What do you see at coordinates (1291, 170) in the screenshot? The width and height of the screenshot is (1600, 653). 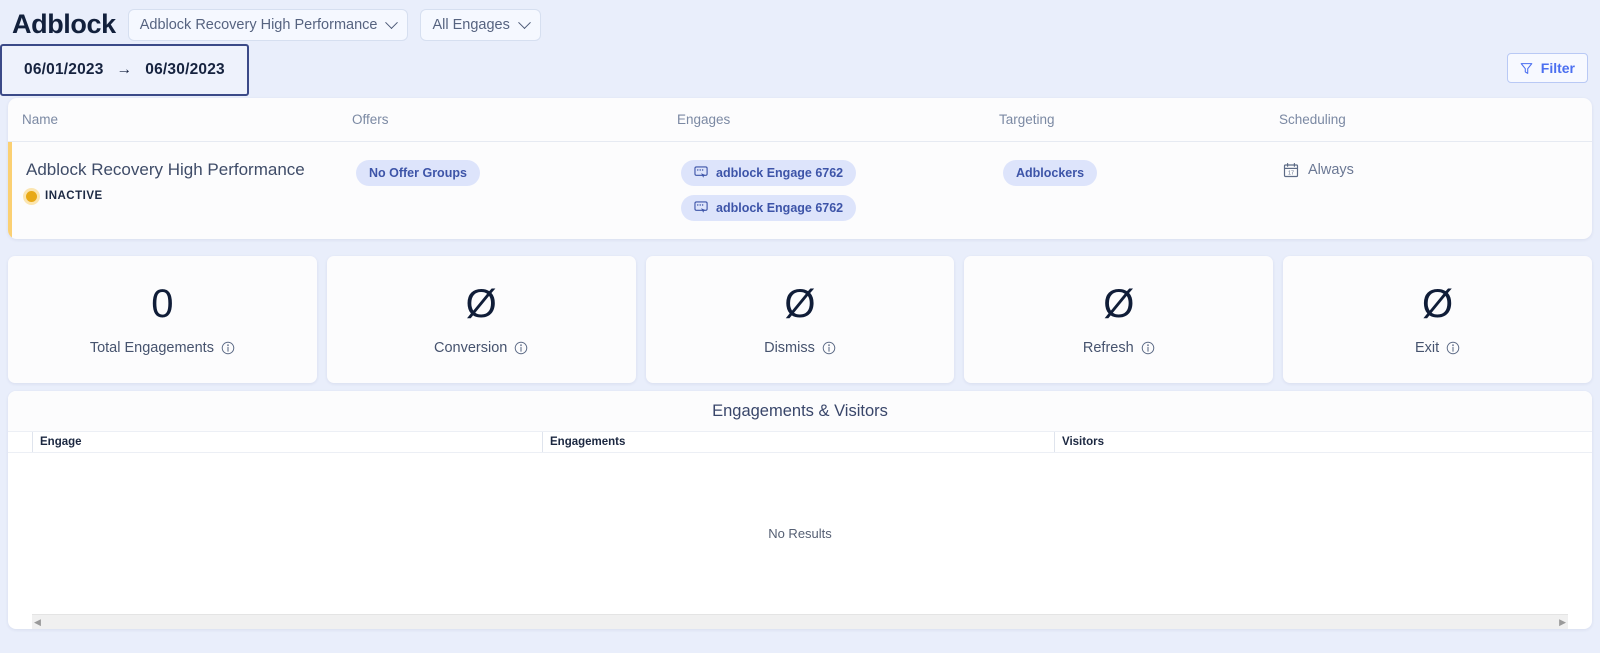 I see `calendar-icon: 17` at bounding box center [1291, 170].